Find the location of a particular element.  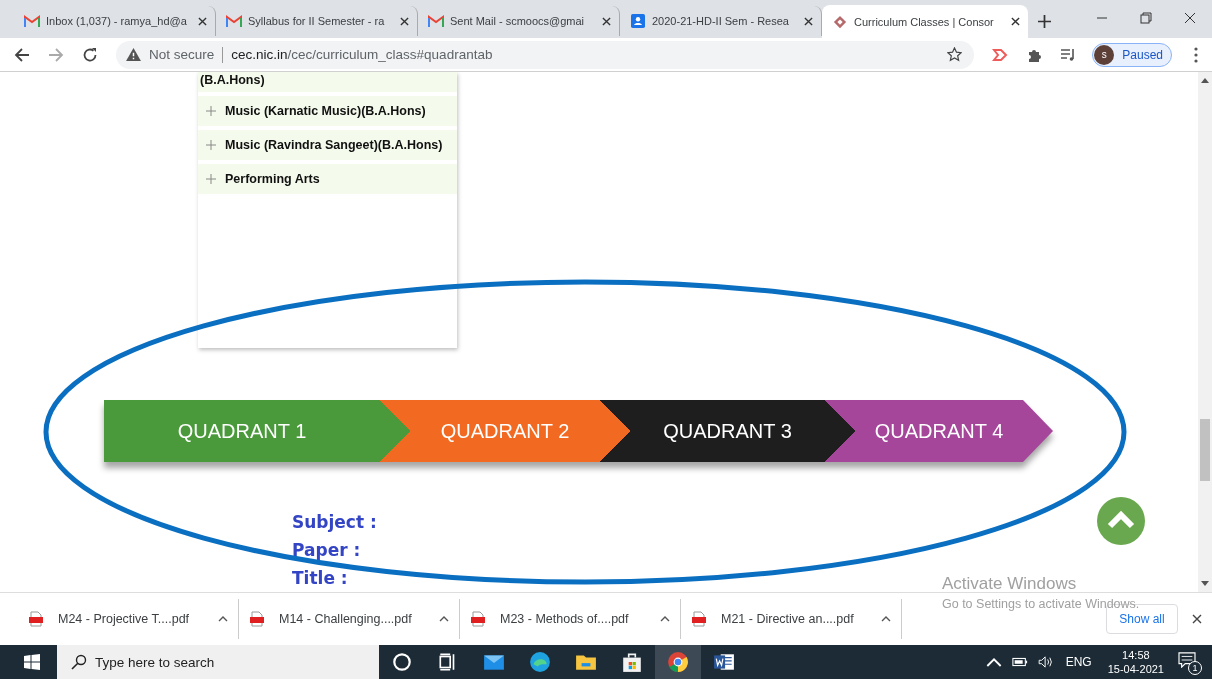

battery-icon is located at coordinates (1019, 662).